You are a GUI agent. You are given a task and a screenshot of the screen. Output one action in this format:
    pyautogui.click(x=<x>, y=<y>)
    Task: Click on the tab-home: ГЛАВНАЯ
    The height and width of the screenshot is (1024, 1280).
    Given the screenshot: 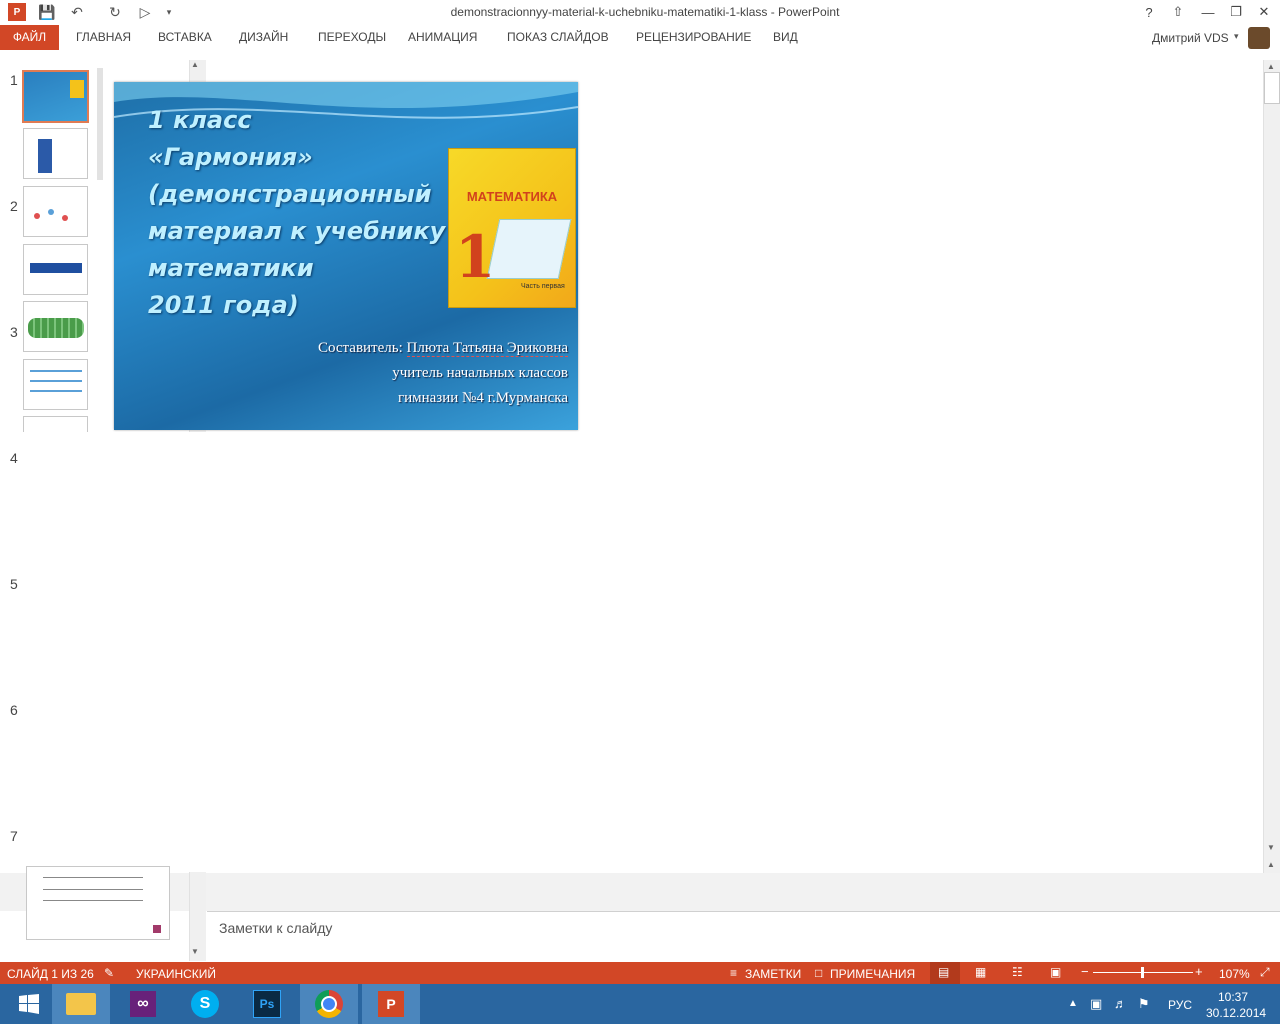 What is the action you would take?
    pyautogui.click(x=103, y=37)
    